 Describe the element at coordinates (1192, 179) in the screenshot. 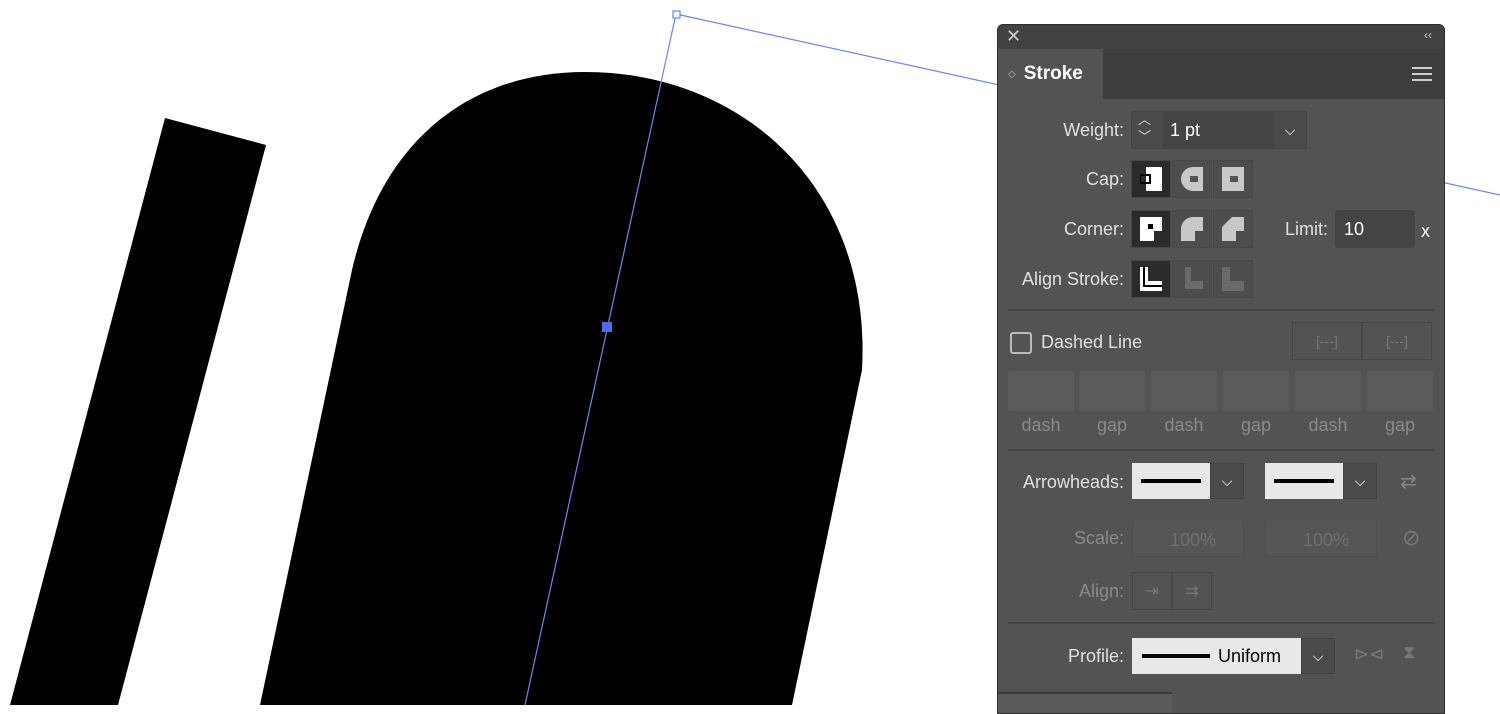

I see `round-cap-button` at that location.